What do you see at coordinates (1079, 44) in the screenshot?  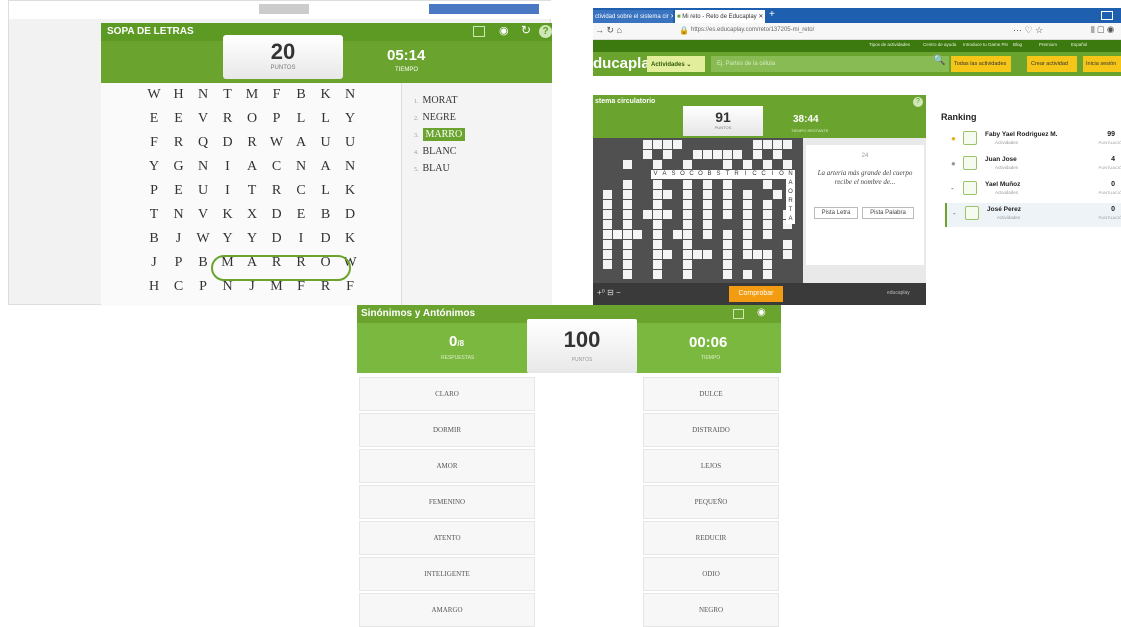 I see `topnav-link: Español` at bounding box center [1079, 44].